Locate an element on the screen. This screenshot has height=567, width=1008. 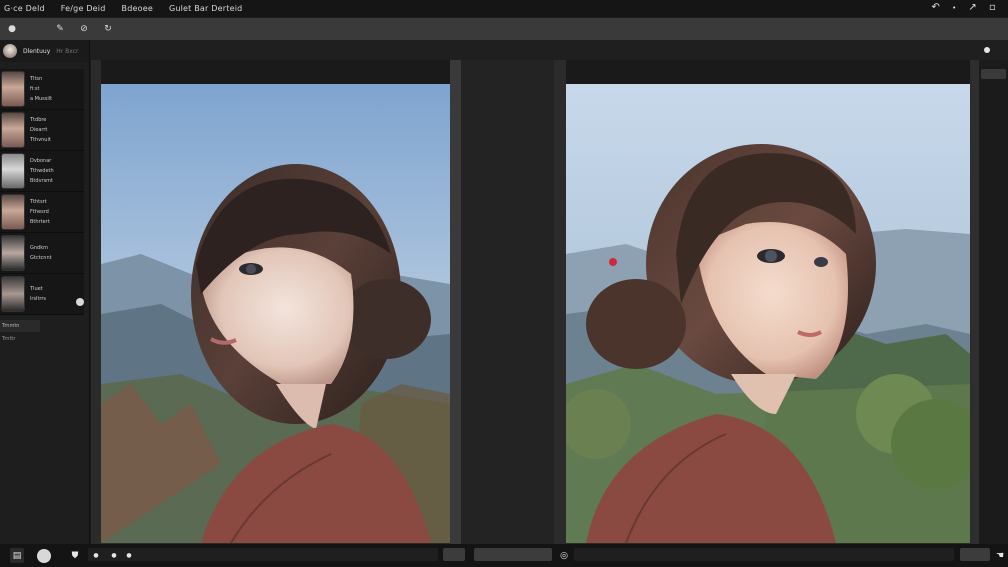
panel-footer: Trnmtn is located at coordinates (20, 326).